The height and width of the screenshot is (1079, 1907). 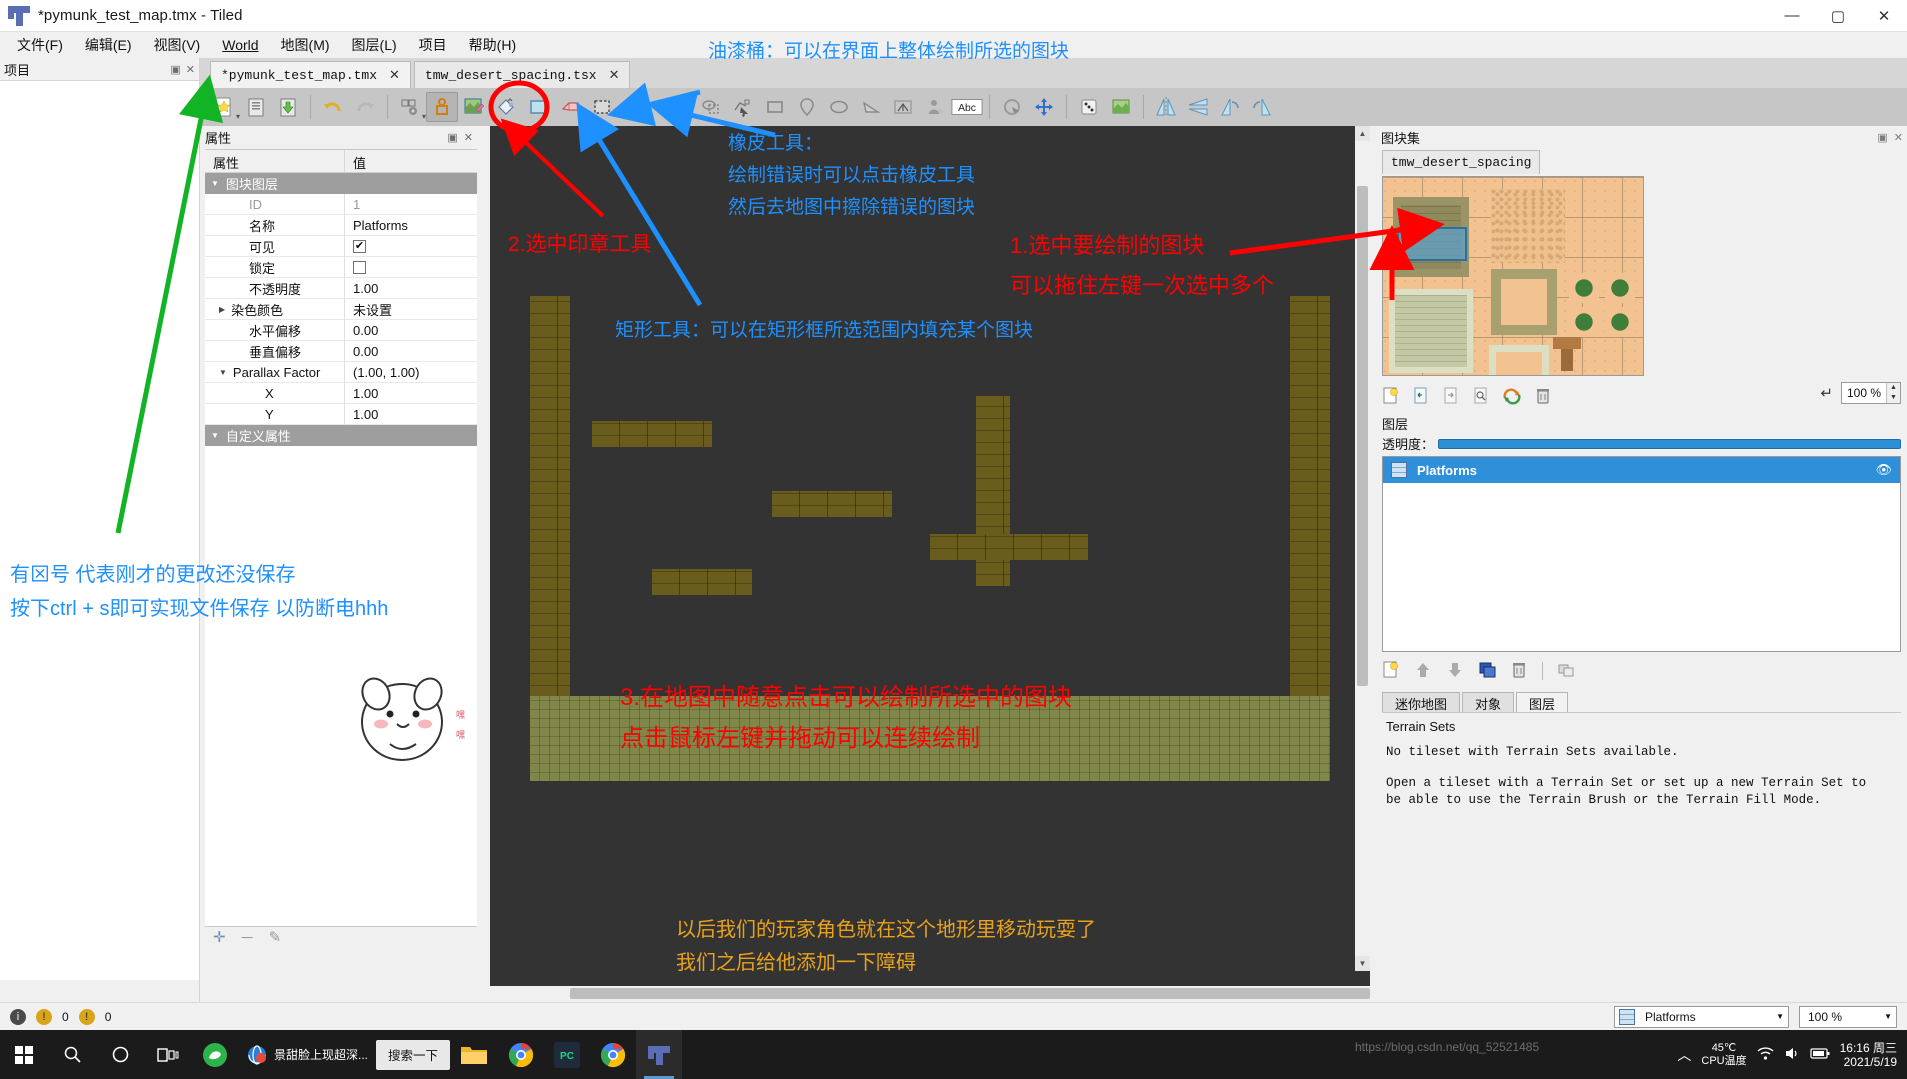 I want to click on spin-down-icon: ▼, so click(x=1893, y=398).